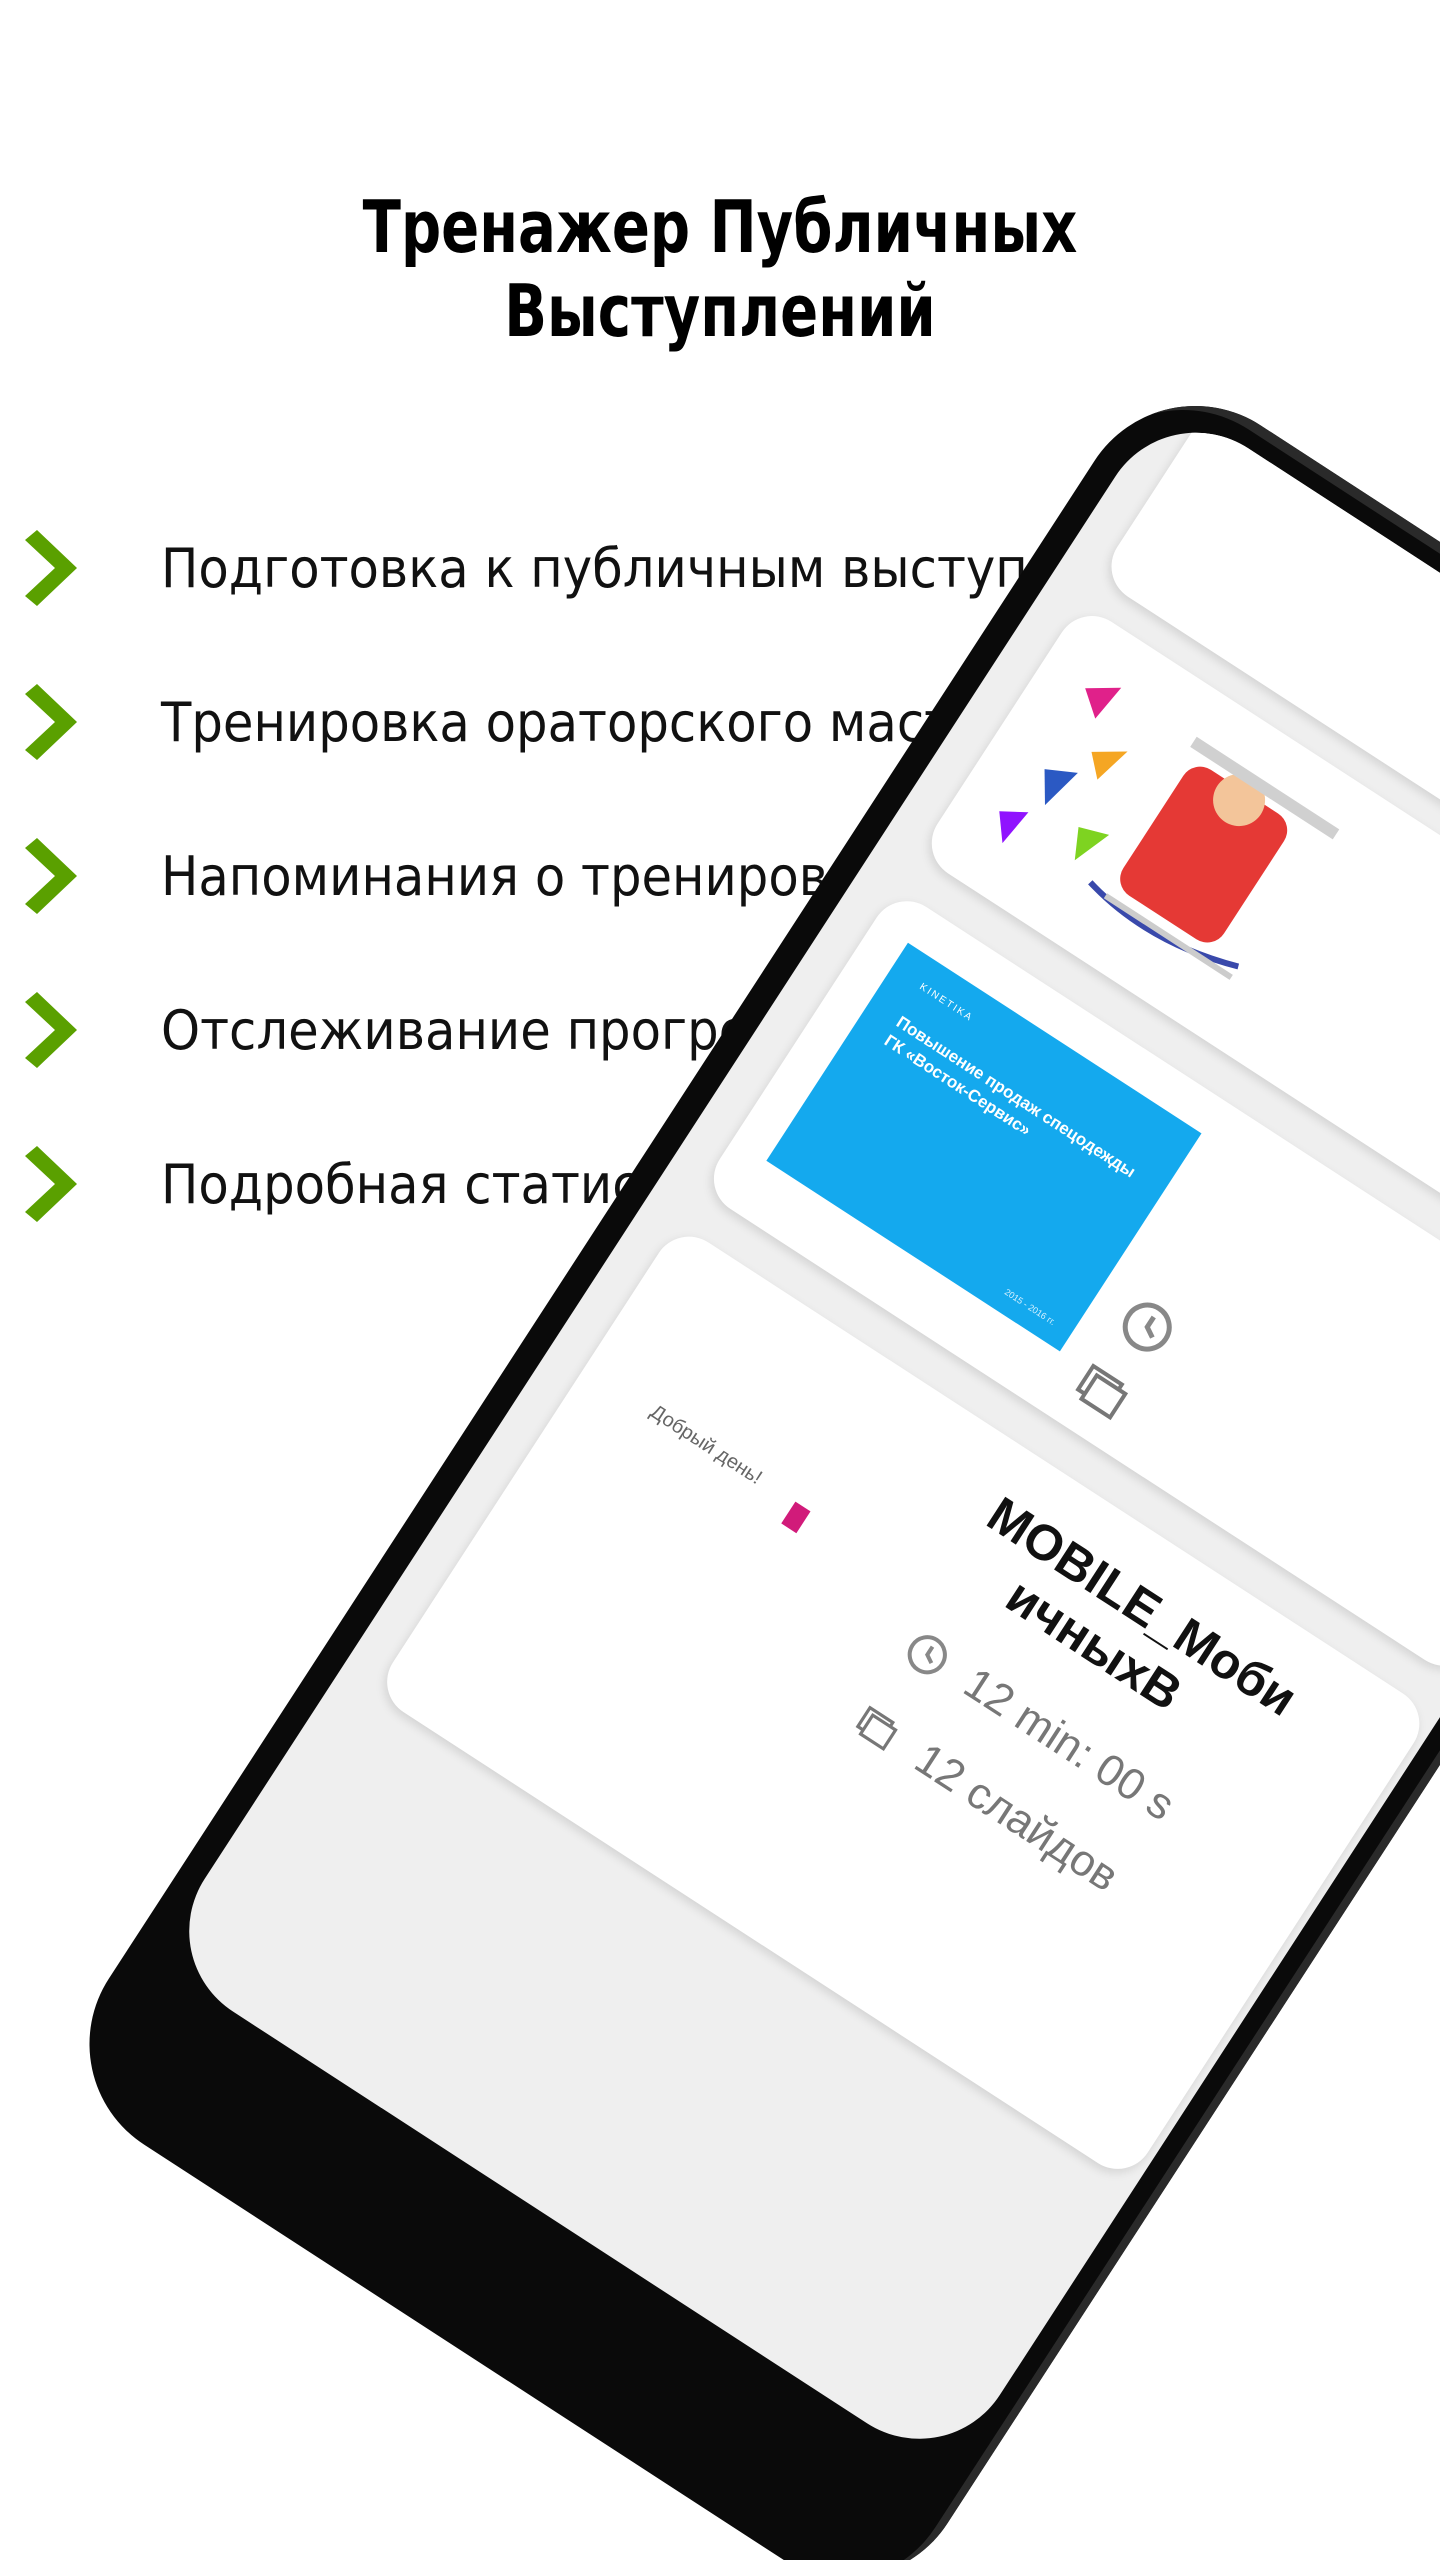  I want to click on slide-thumbnail: Добрый день!, so click(759, 1484).